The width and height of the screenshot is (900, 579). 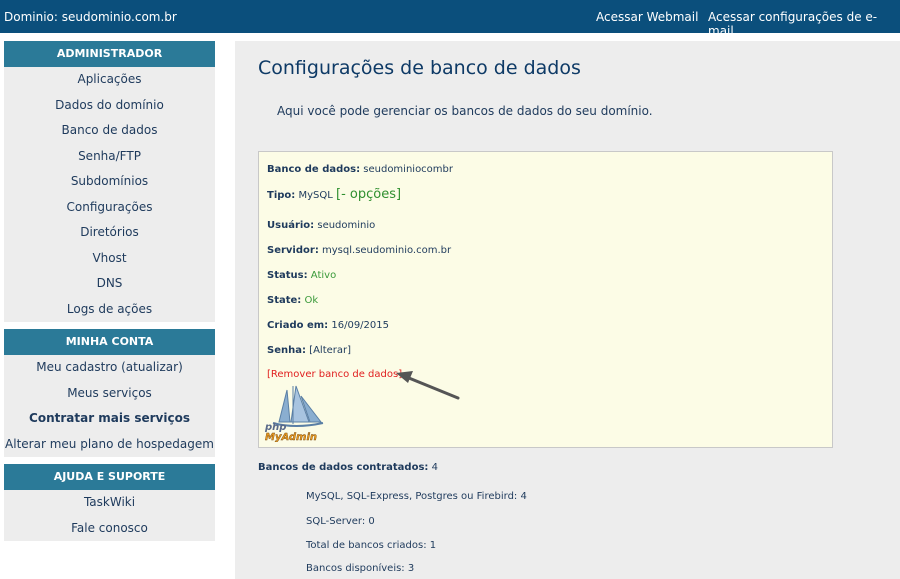 I want to click on db-password-row: Senha: [Alterar], so click(x=309, y=350).